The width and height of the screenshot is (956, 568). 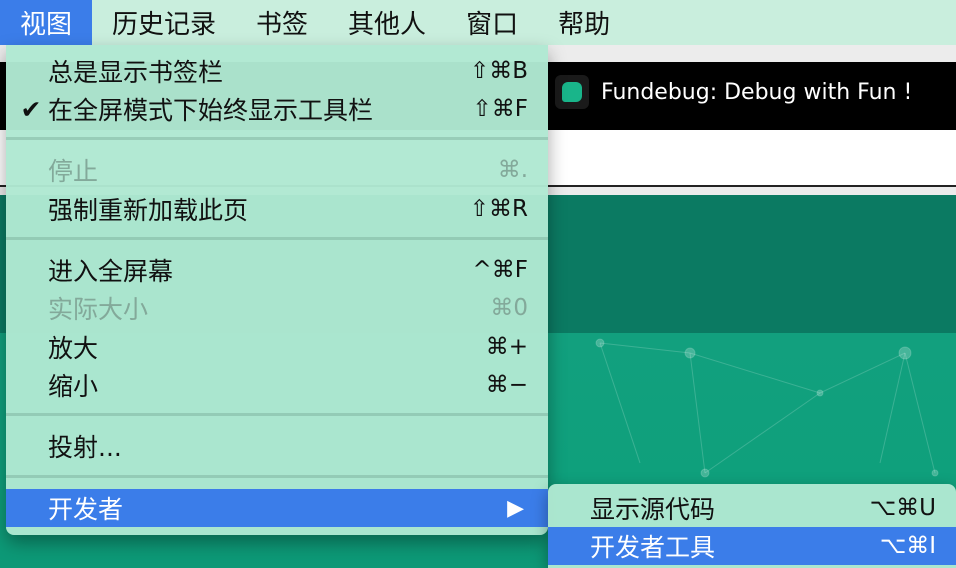 What do you see at coordinates (148, 210) in the screenshot?
I see `menu-item-label: 强制重新加载此页` at bounding box center [148, 210].